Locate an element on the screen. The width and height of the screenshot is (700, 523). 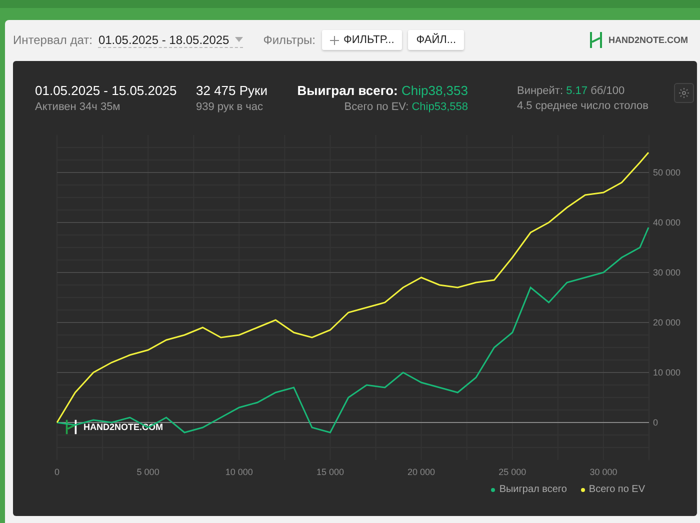
axis-label: 50 000 is located at coordinates (667, 173).